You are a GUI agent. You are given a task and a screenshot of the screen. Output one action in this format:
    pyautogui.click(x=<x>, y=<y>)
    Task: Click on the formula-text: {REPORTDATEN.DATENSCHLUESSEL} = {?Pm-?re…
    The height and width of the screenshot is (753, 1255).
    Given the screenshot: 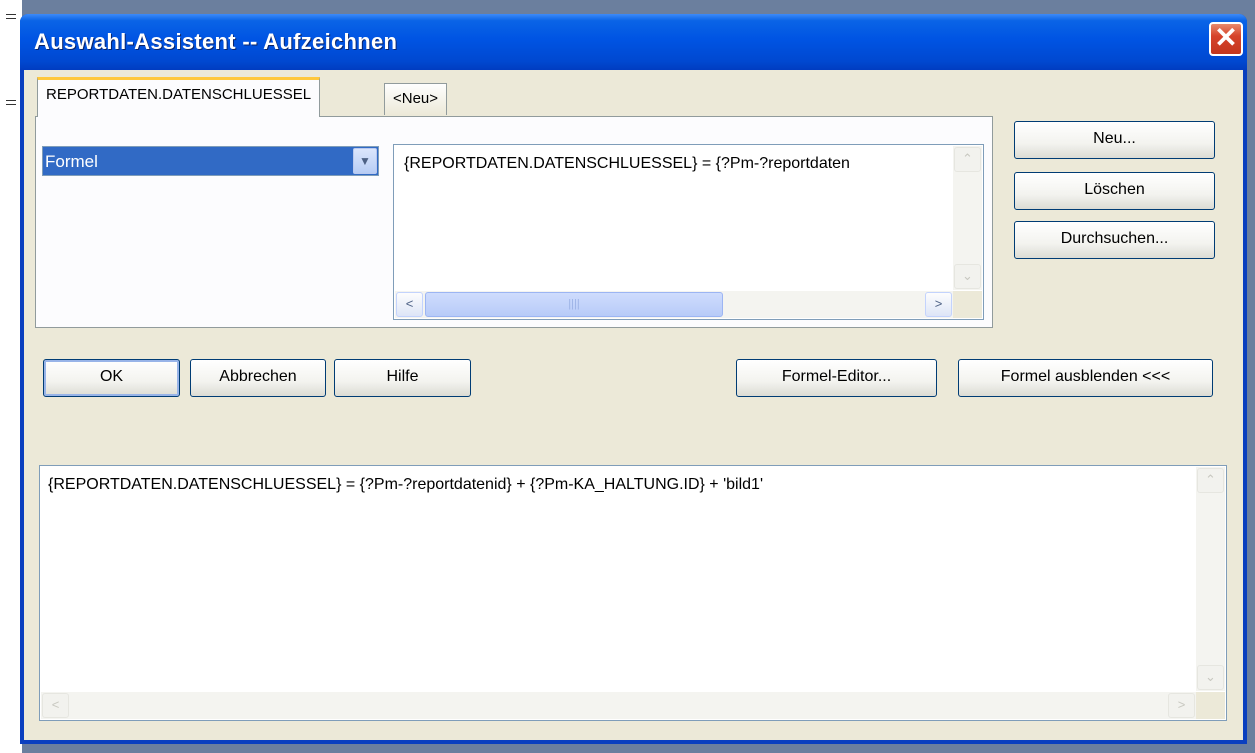 What is the action you would take?
    pyautogui.click(x=405, y=484)
    